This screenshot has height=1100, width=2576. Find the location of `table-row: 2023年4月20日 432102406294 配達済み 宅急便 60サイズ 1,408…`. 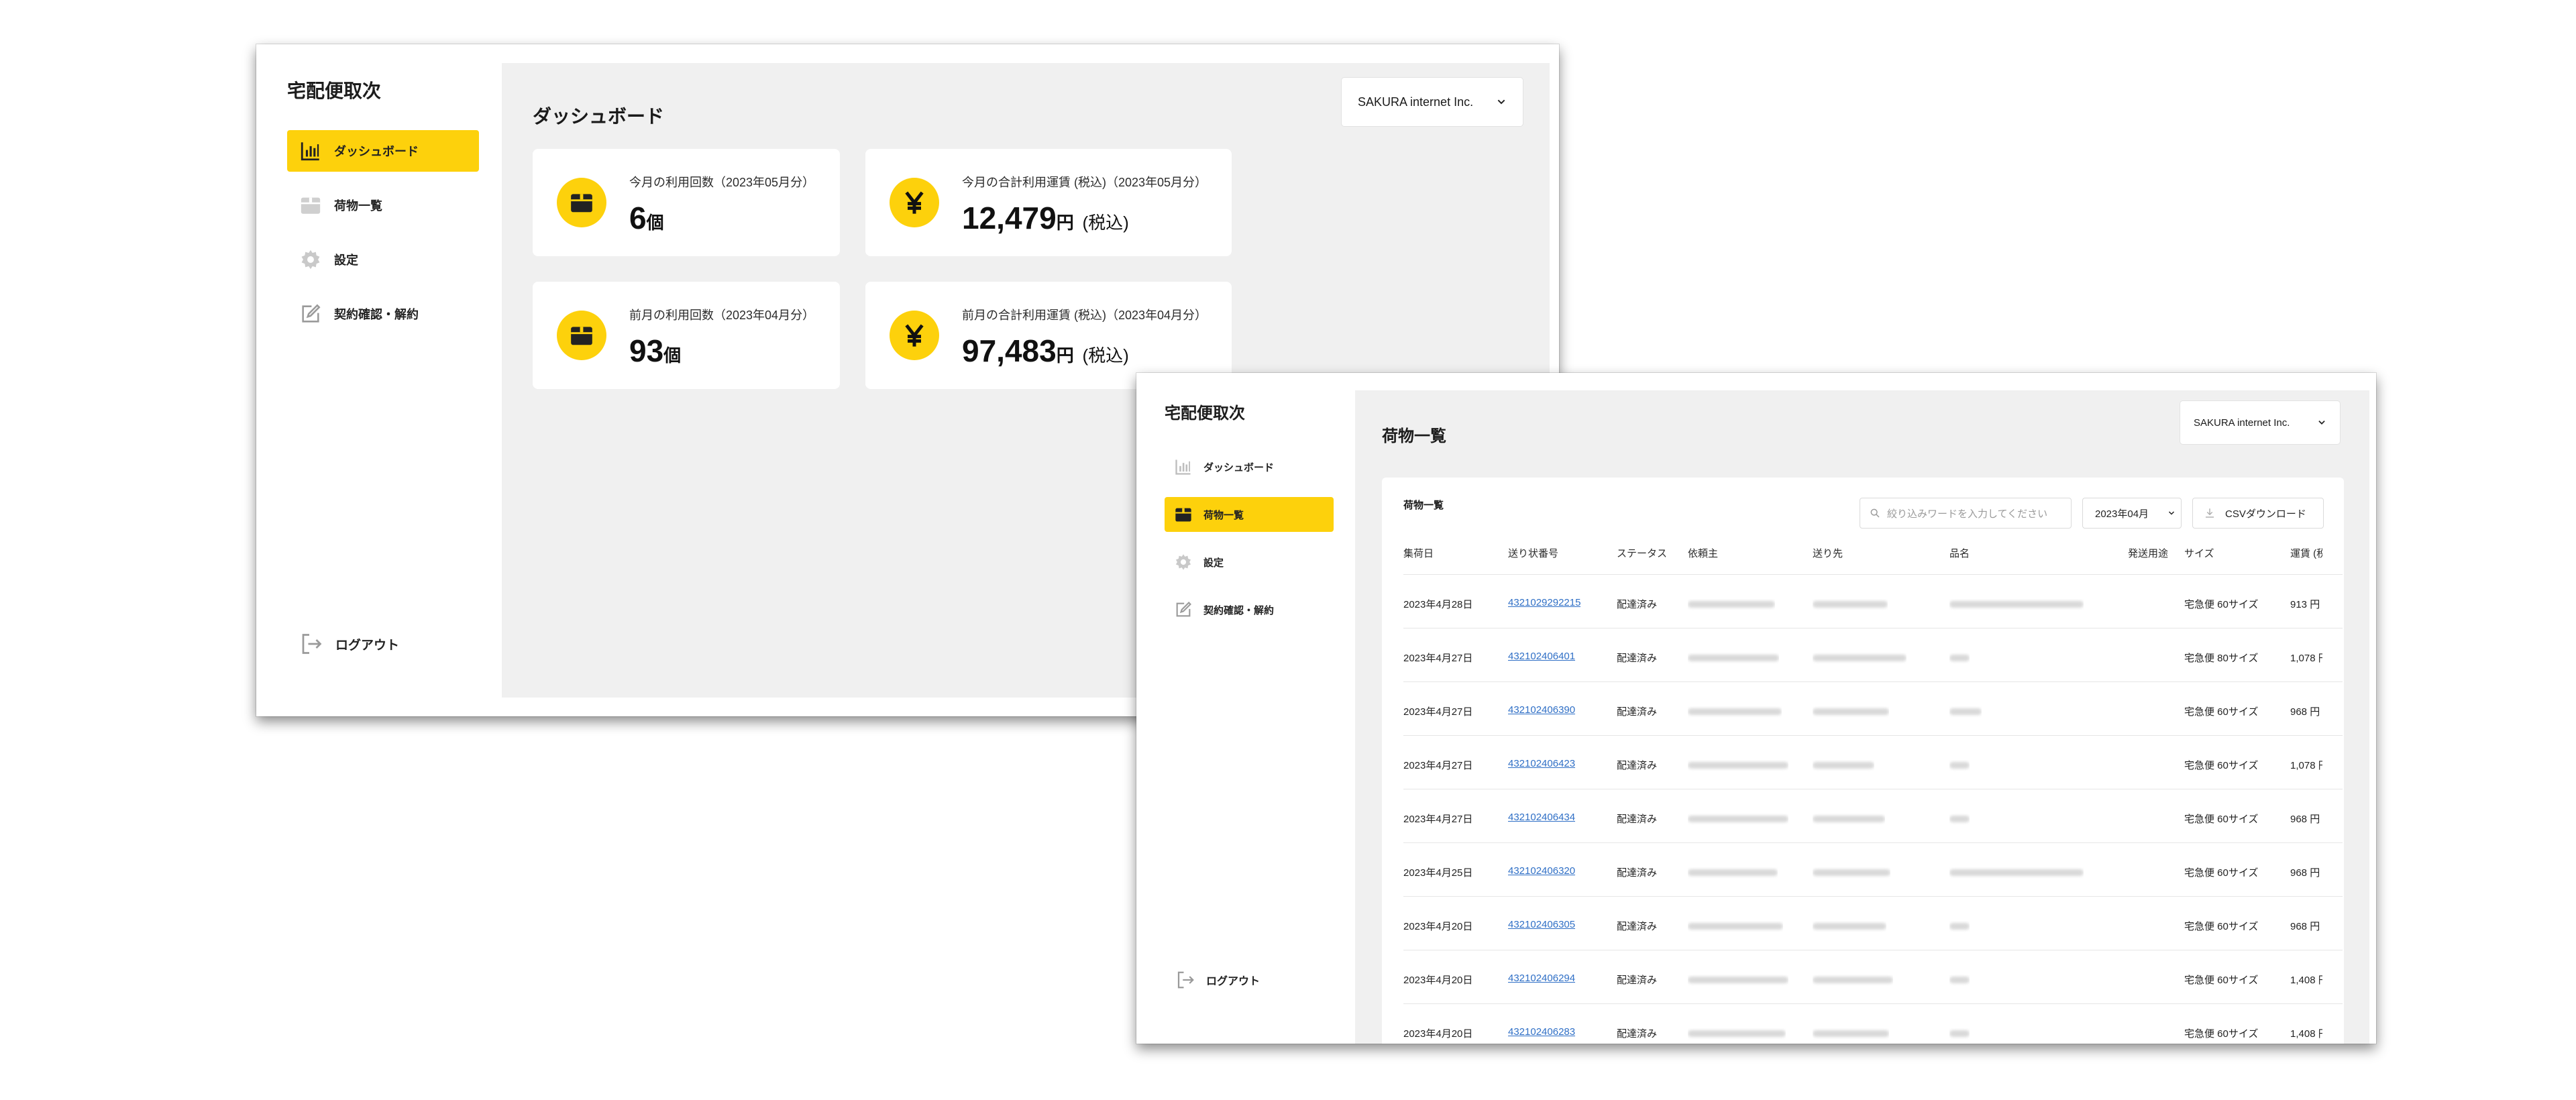

table-row: 2023年4月20日 432102406294 配達済み 宅急便 60サイズ 1,408… is located at coordinates (1873, 977).